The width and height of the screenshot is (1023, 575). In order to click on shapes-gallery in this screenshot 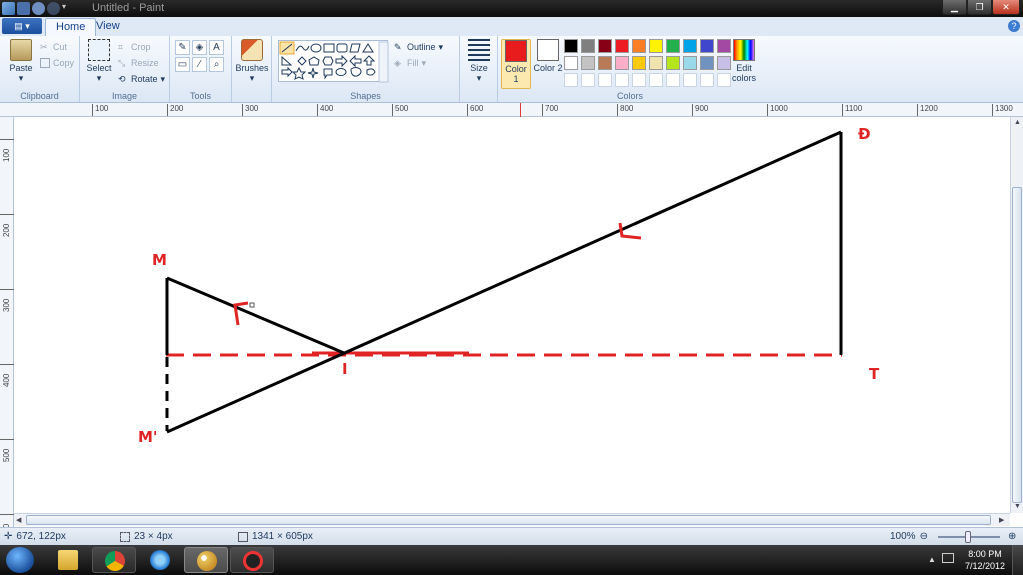, I will do `click(333, 61)`.